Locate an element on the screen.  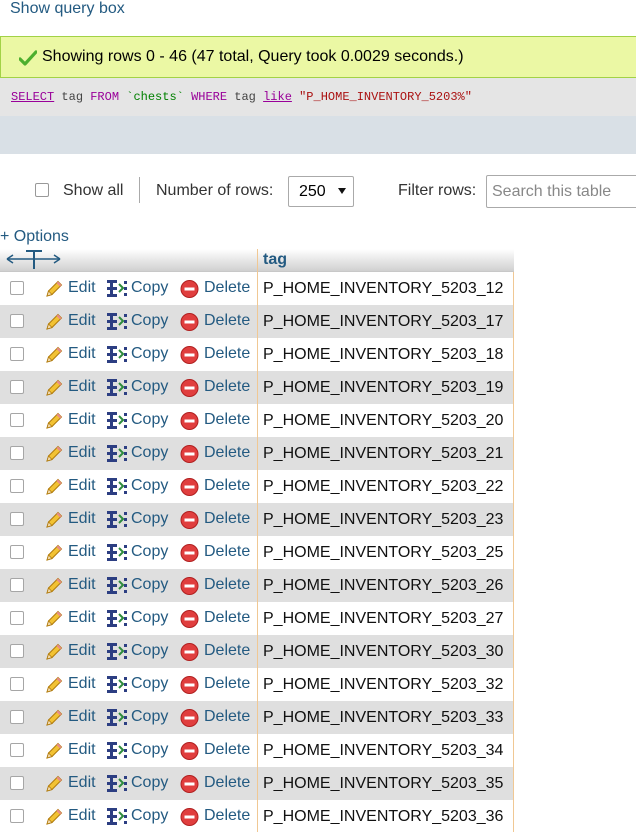
tag-cell: P_HOME_INVENTORY_5203_21 is located at coordinates (385, 453).